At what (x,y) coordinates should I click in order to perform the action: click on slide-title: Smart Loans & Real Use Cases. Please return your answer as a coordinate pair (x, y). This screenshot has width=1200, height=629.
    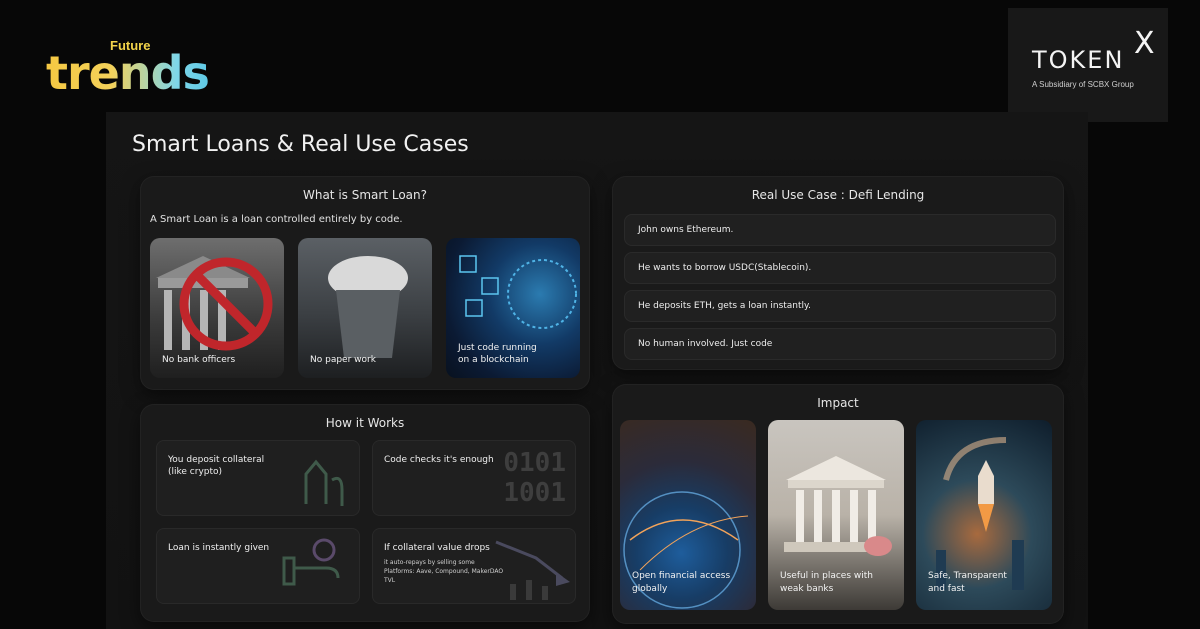
    Looking at the image, I should click on (300, 144).